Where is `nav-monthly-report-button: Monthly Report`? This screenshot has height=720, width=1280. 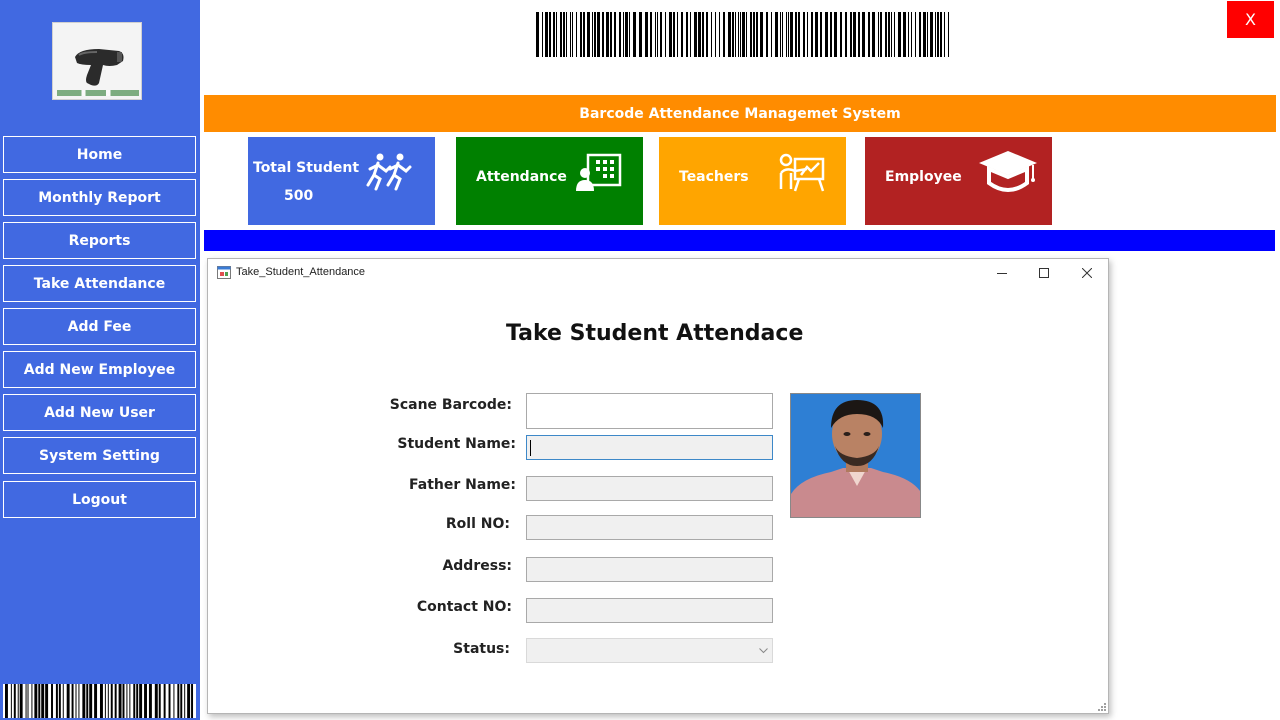 nav-monthly-report-button: Monthly Report is located at coordinates (99, 197).